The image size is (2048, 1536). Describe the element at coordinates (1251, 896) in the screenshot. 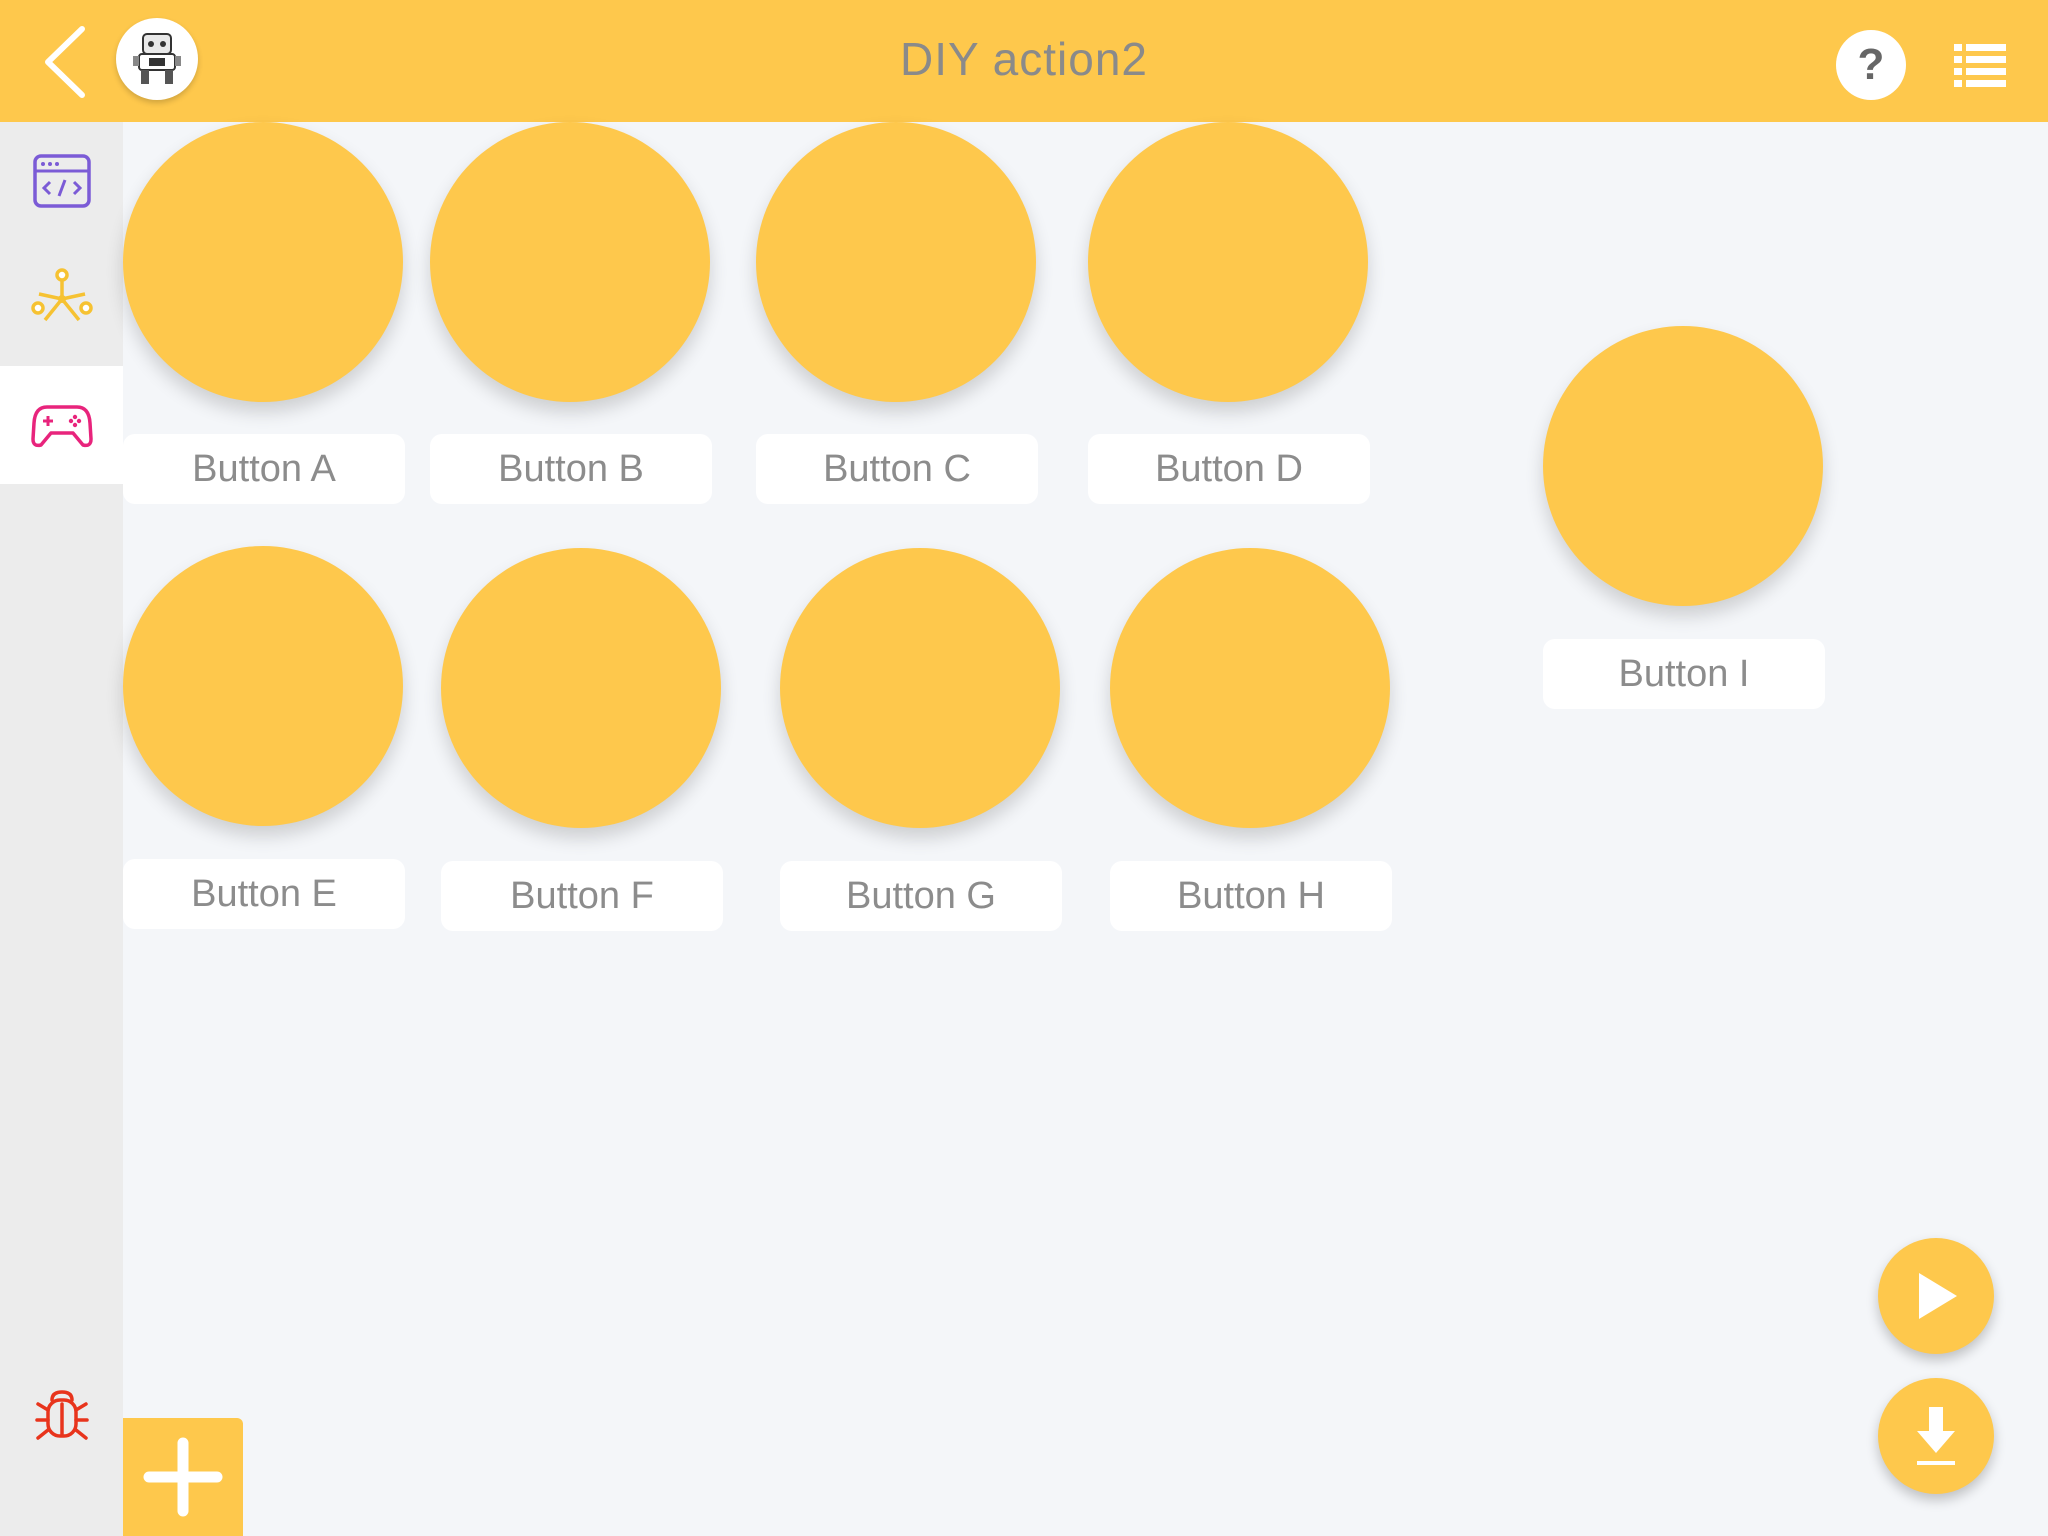

I see `control-label-h: Button H` at that location.